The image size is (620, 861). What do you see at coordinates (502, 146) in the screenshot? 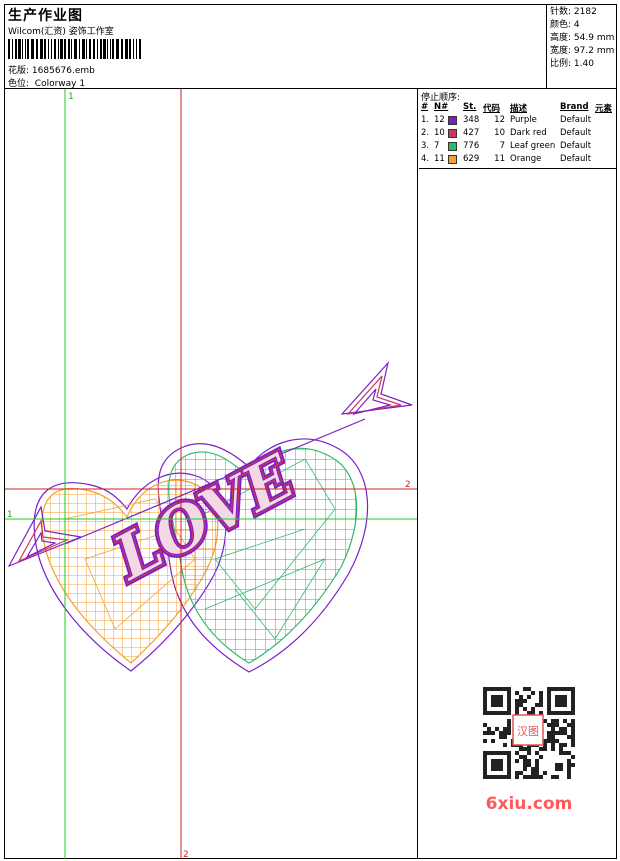
I see `row-code: 7` at bounding box center [502, 146].